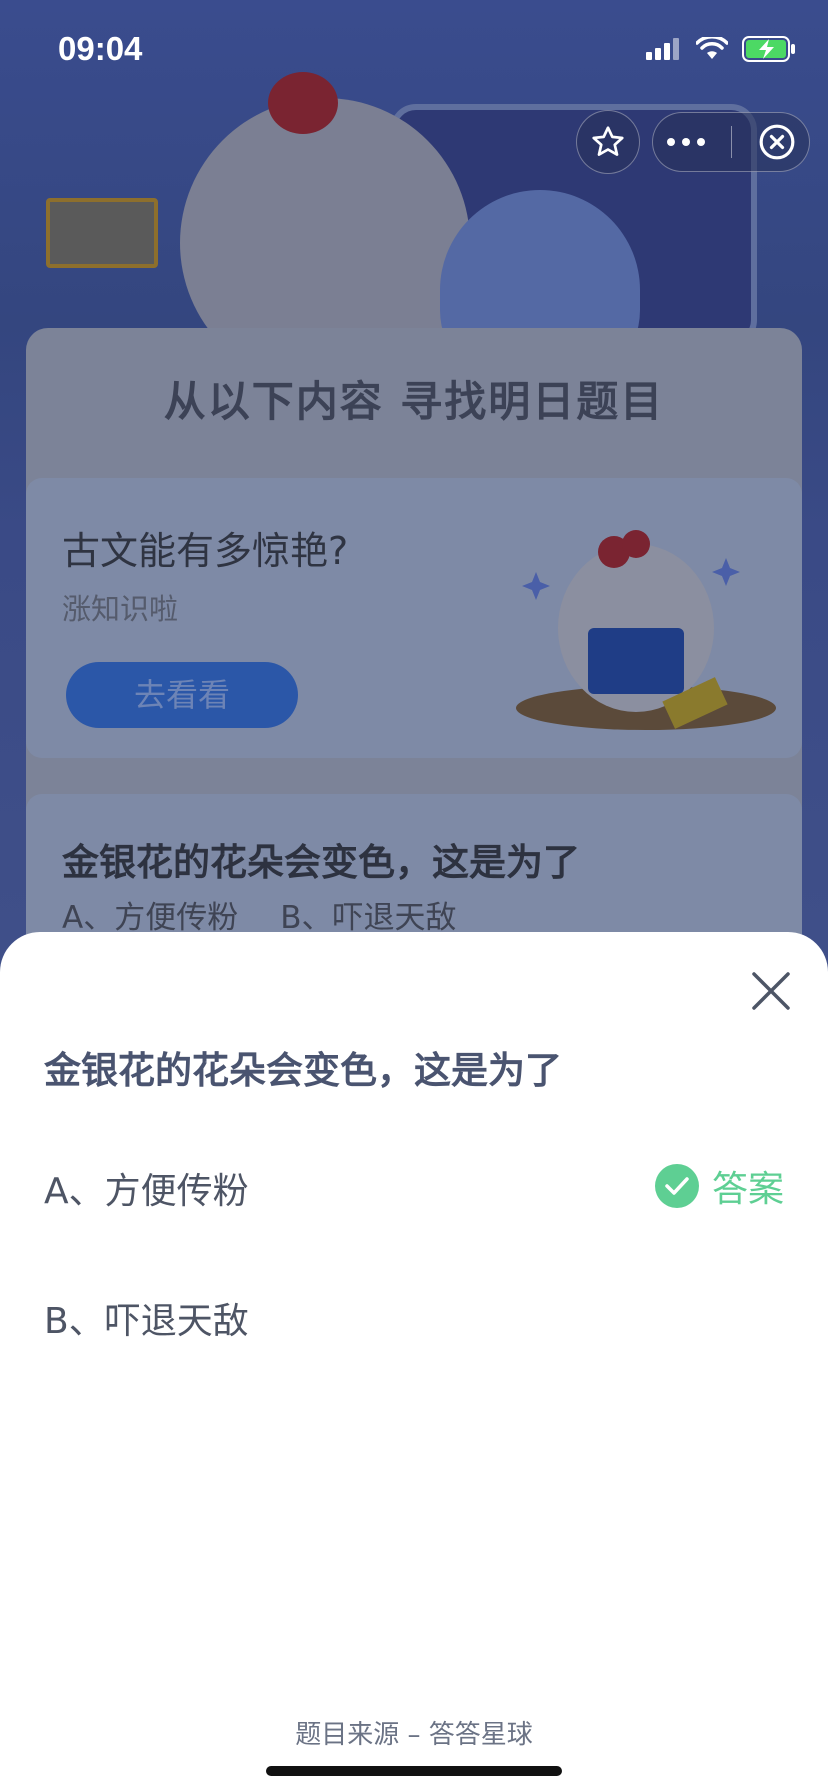 This screenshot has height=1792, width=828. I want to click on panel-title: 从以下内容 寻找明日题目, so click(414, 401).